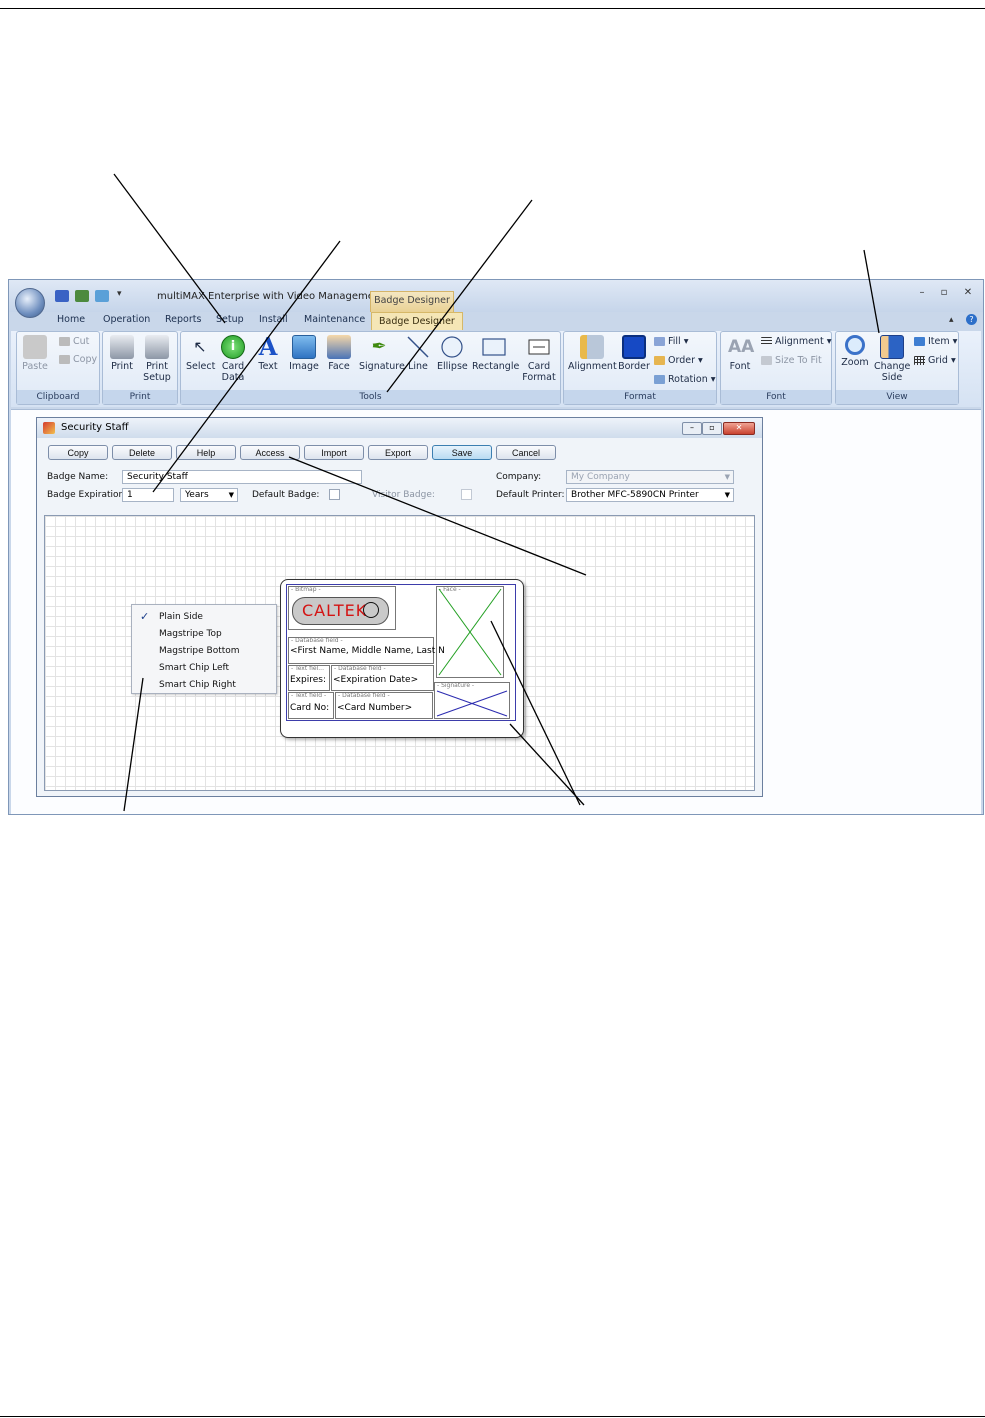  I want to click on callout-line-card-data, so click(169, 248).